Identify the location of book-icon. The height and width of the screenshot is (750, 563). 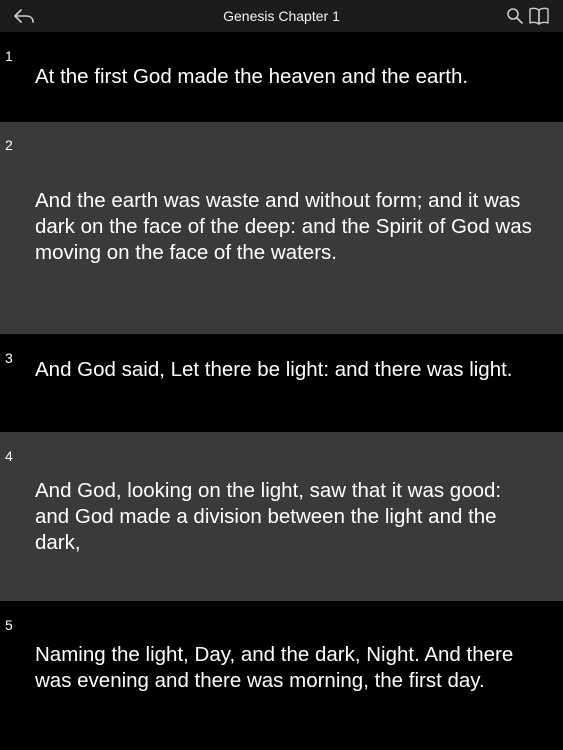
(539, 16).